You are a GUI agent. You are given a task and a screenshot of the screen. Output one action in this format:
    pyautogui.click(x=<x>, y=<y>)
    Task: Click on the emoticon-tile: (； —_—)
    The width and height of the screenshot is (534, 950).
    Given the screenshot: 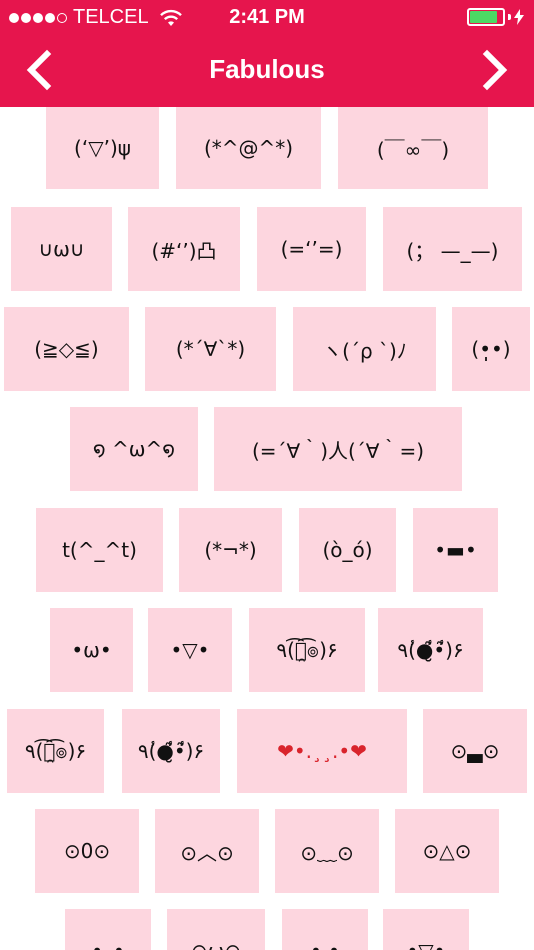 What is the action you would take?
    pyautogui.click(x=452, y=249)
    